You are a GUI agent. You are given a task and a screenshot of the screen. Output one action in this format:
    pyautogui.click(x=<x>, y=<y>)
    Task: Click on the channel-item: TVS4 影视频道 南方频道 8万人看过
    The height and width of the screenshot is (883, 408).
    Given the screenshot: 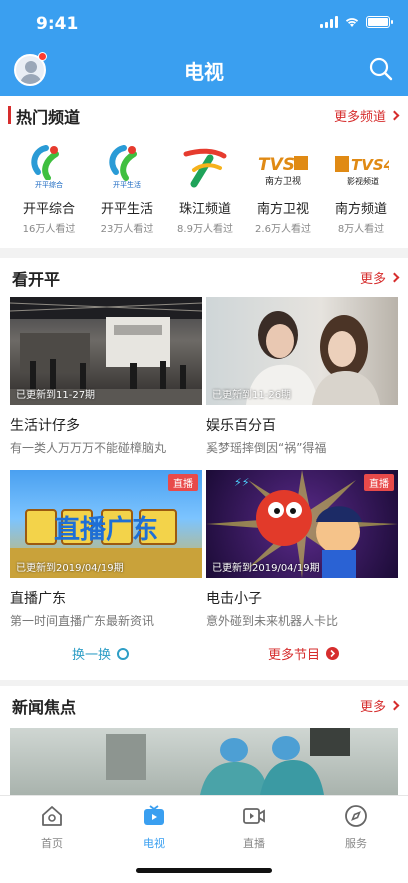 What is the action you would take?
    pyautogui.click(x=361, y=188)
    